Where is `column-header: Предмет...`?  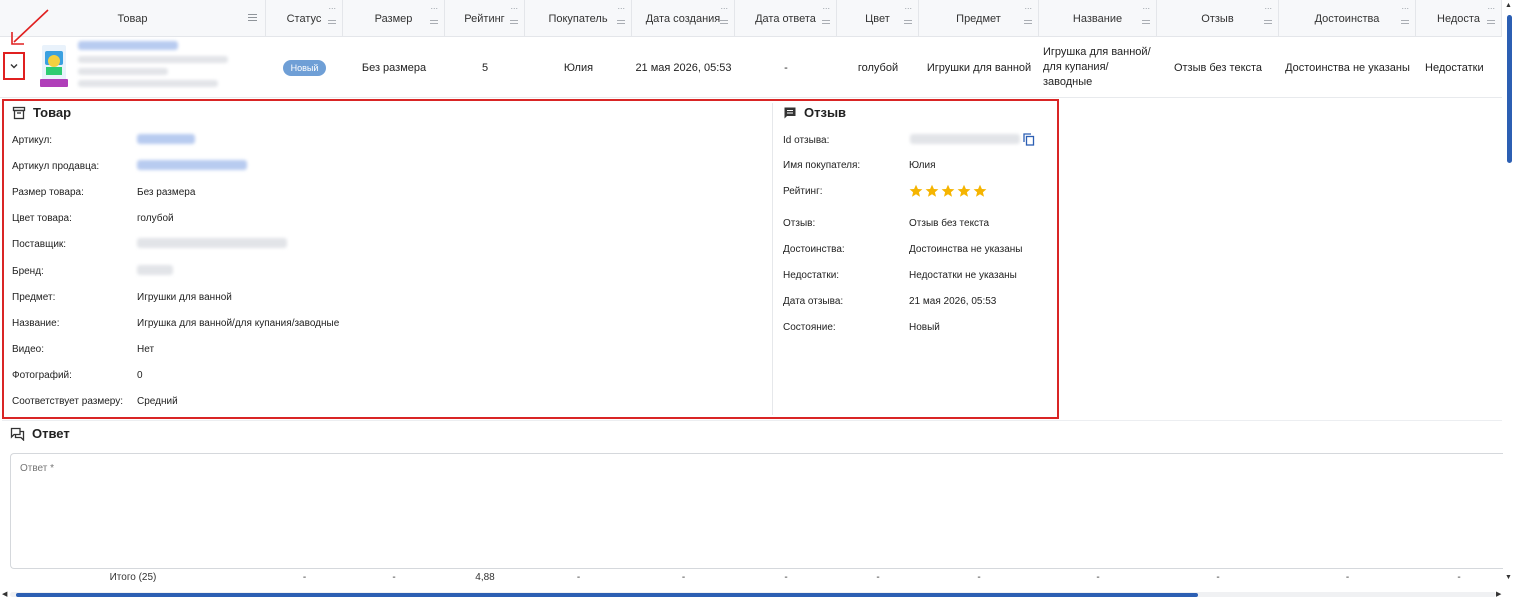 column-header: Предмет... is located at coordinates (979, 18).